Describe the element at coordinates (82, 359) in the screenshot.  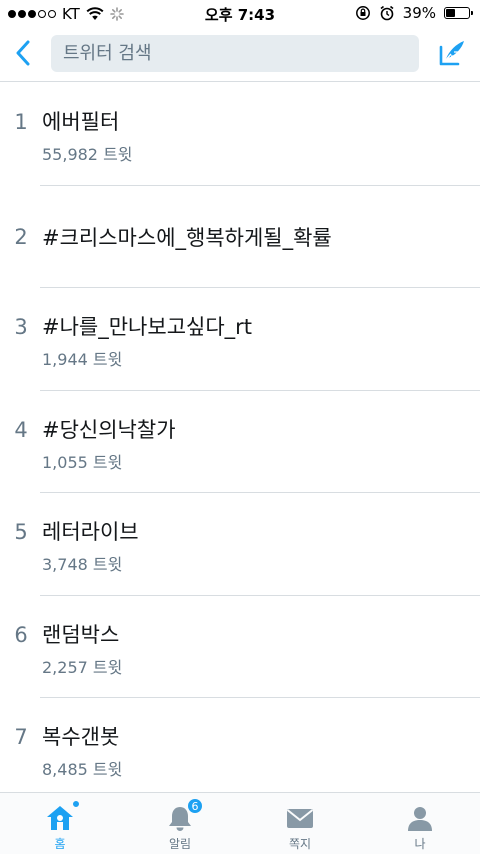
I see `trend-tweet-count: 1,944 트윗` at that location.